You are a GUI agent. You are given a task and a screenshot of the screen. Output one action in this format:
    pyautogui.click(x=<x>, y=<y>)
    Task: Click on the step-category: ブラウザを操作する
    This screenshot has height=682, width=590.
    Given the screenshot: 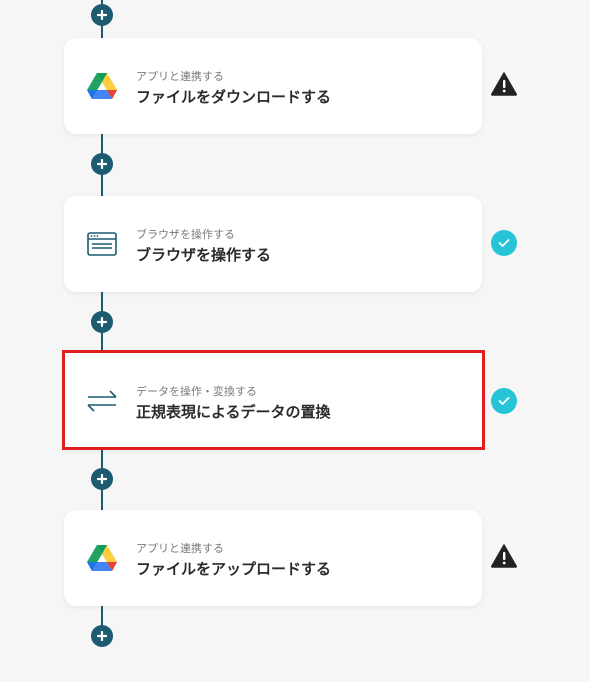 What is the action you would take?
    pyautogui.click(x=185, y=234)
    